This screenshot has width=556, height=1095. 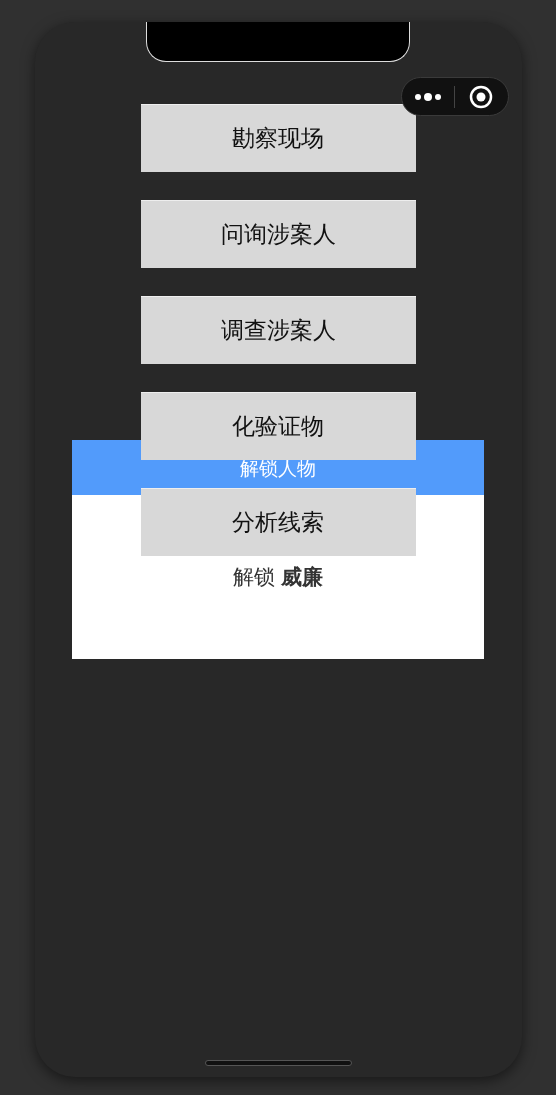 What do you see at coordinates (278, 138) in the screenshot?
I see `menu-button: 勘察现场` at bounding box center [278, 138].